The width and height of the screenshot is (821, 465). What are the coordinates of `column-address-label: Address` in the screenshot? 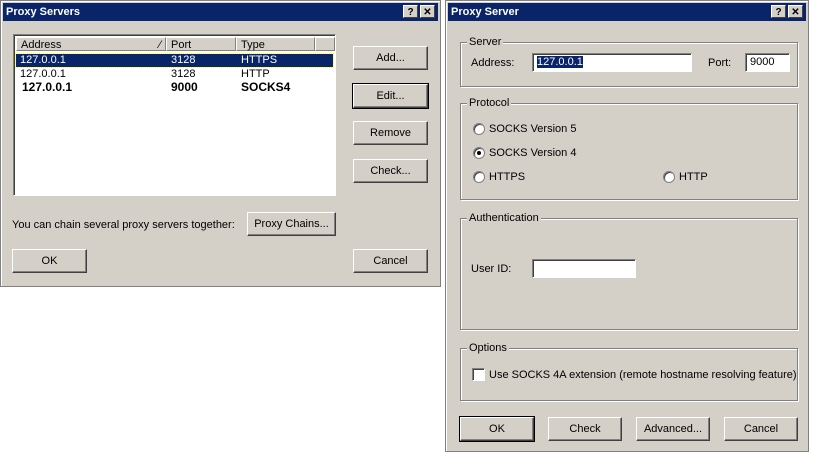 It's located at (41, 45).